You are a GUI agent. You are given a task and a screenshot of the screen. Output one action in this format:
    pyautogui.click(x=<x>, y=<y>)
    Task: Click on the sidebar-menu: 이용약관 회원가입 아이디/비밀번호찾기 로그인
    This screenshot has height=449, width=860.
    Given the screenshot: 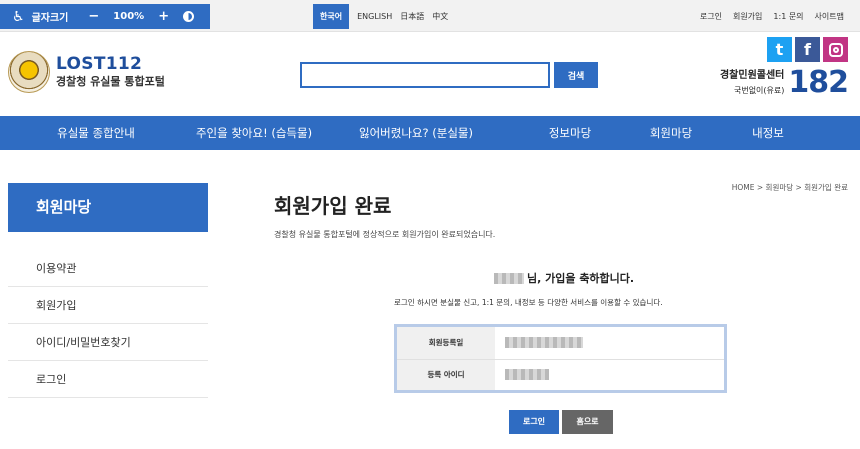 What is the action you would take?
    pyautogui.click(x=108, y=324)
    